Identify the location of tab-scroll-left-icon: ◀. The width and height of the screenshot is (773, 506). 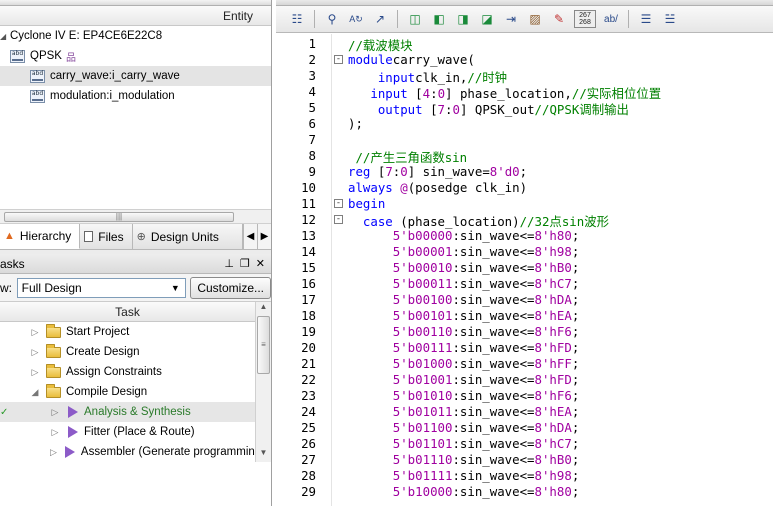
(250, 236).